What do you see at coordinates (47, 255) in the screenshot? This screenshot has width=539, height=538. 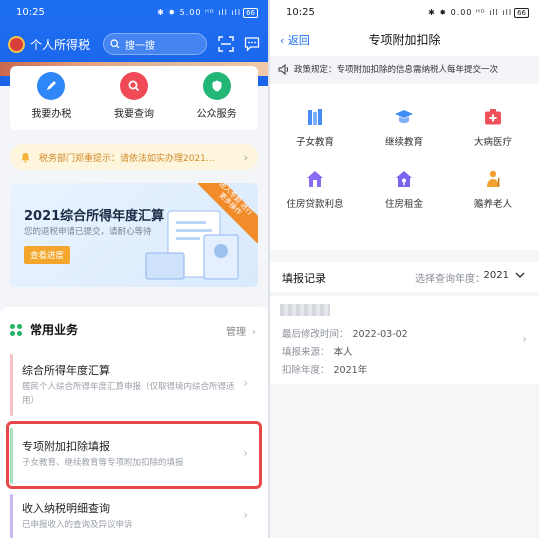 I see `view-progress-button: 查看进度` at bounding box center [47, 255].